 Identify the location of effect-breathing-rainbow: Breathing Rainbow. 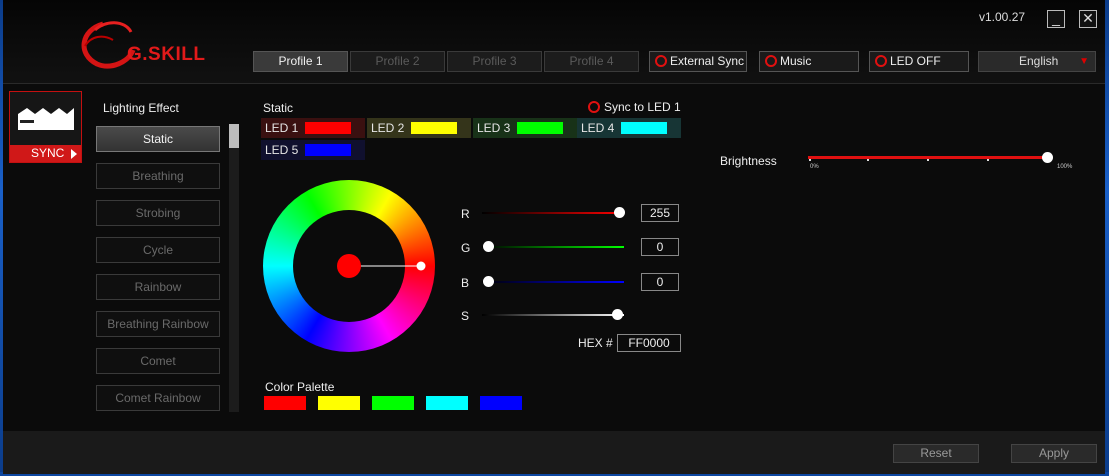
(158, 324).